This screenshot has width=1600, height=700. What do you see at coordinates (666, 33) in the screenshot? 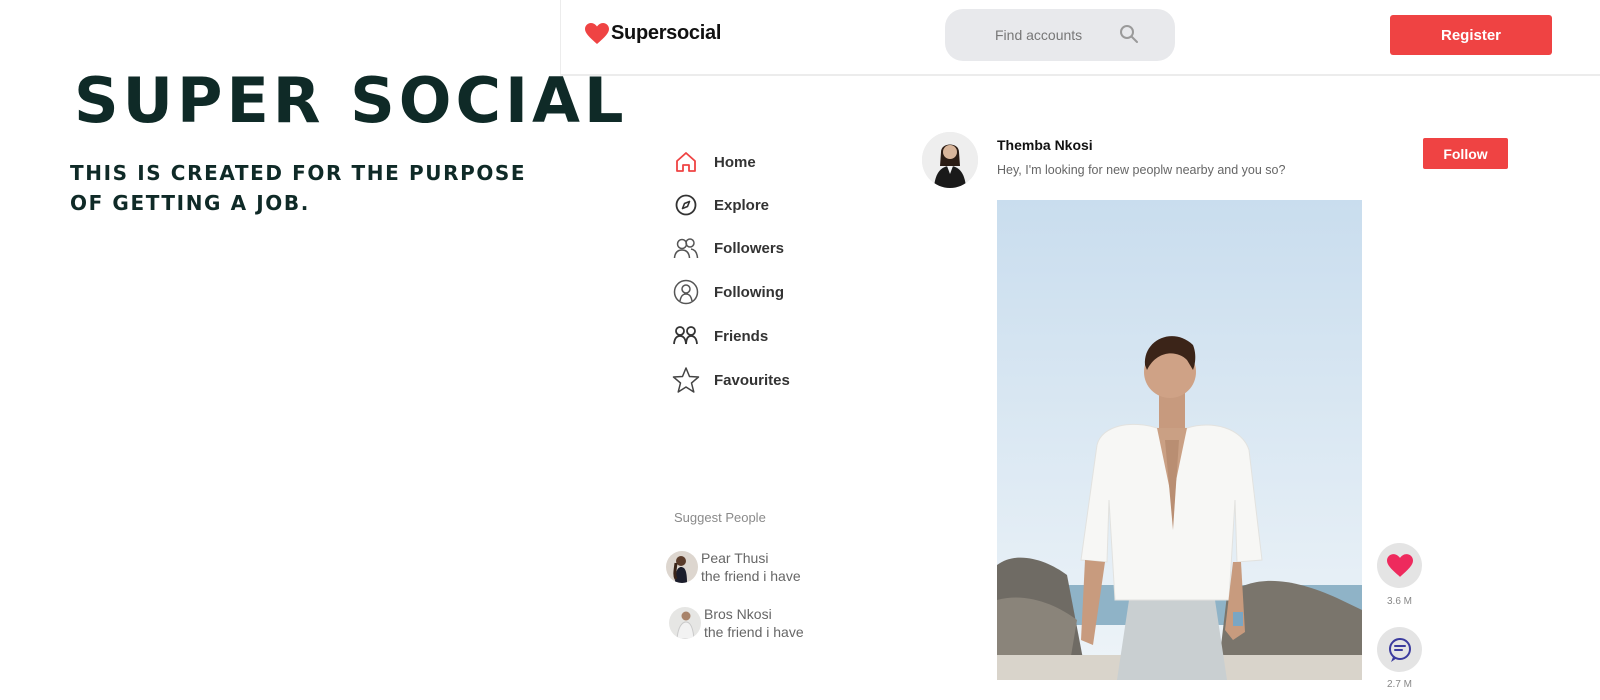
I see `brand-name: Supersocial` at bounding box center [666, 33].